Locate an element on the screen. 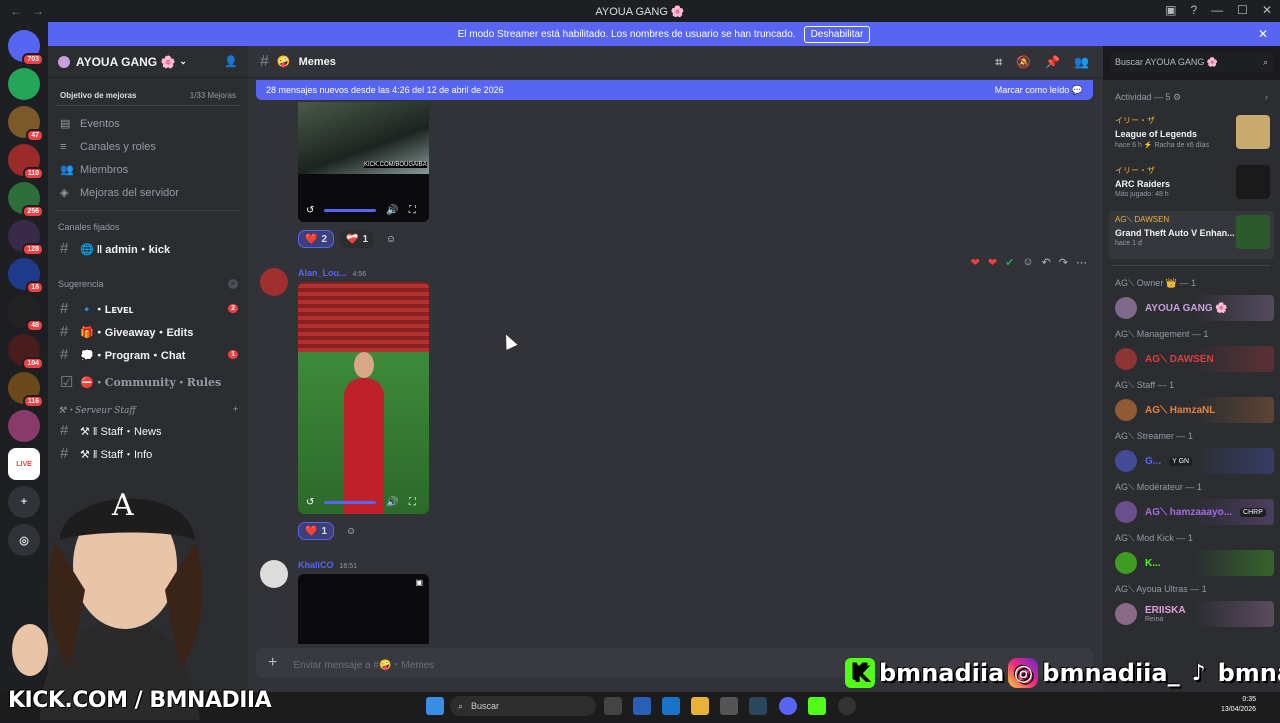 The image size is (1280, 723). activity-card: イリー・ザ ARC Raiders Más jugado: 48 h is located at coordinates (1191, 185).